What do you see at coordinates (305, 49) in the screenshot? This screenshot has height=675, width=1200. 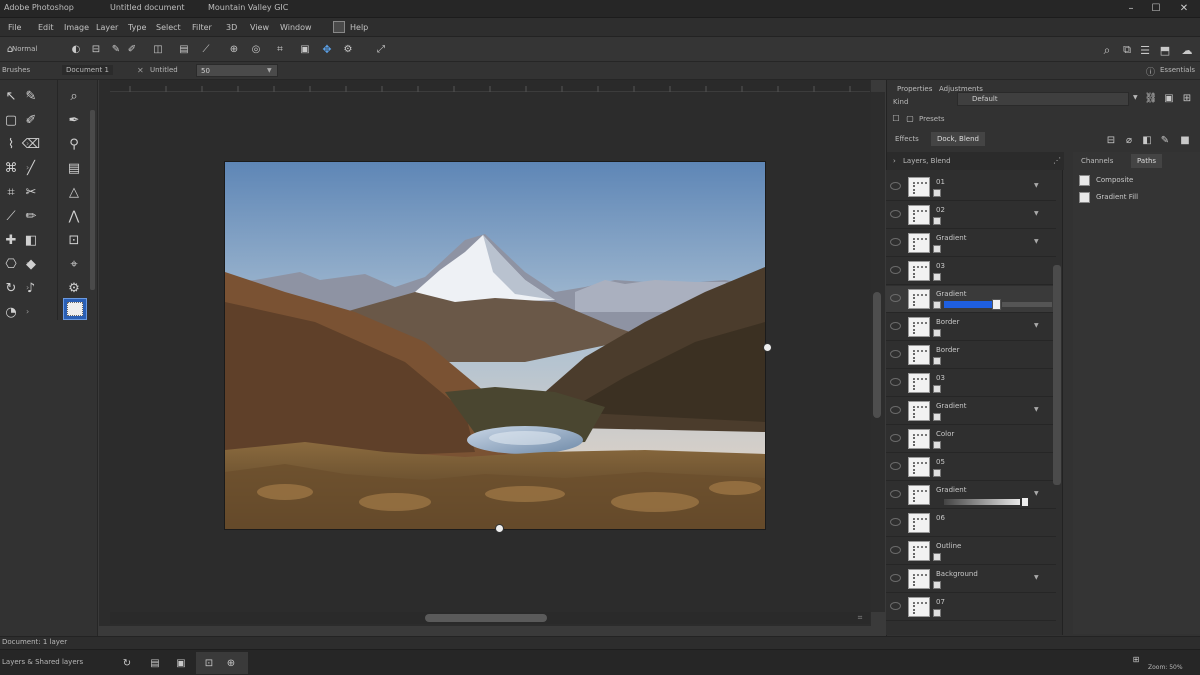 I see `camera-icon: ▣` at bounding box center [305, 49].